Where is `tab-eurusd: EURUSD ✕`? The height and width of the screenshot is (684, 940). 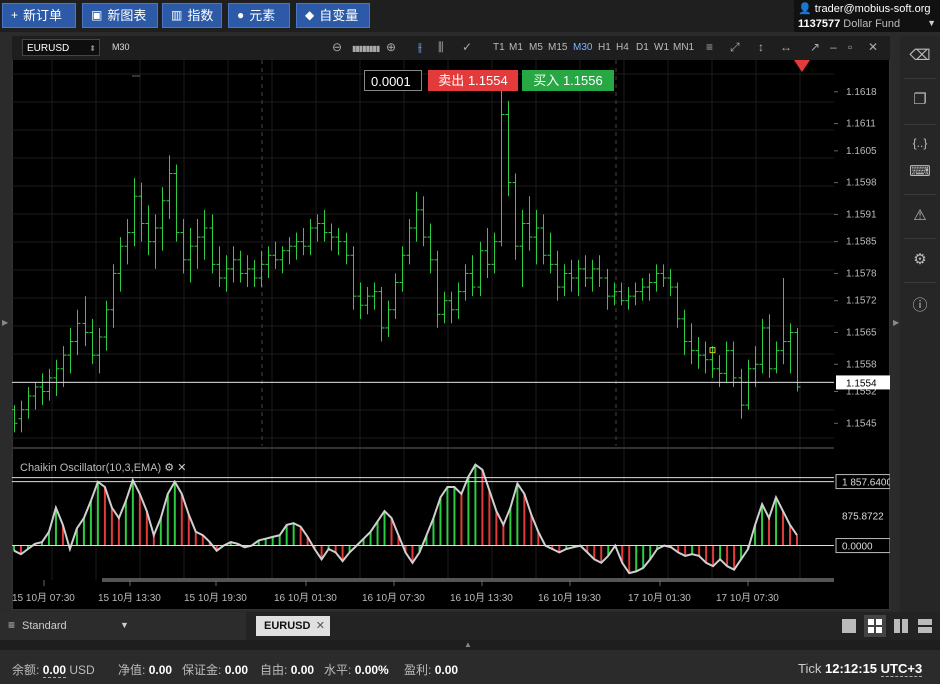 tab-eurusd: EURUSD ✕ is located at coordinates (293, 626).